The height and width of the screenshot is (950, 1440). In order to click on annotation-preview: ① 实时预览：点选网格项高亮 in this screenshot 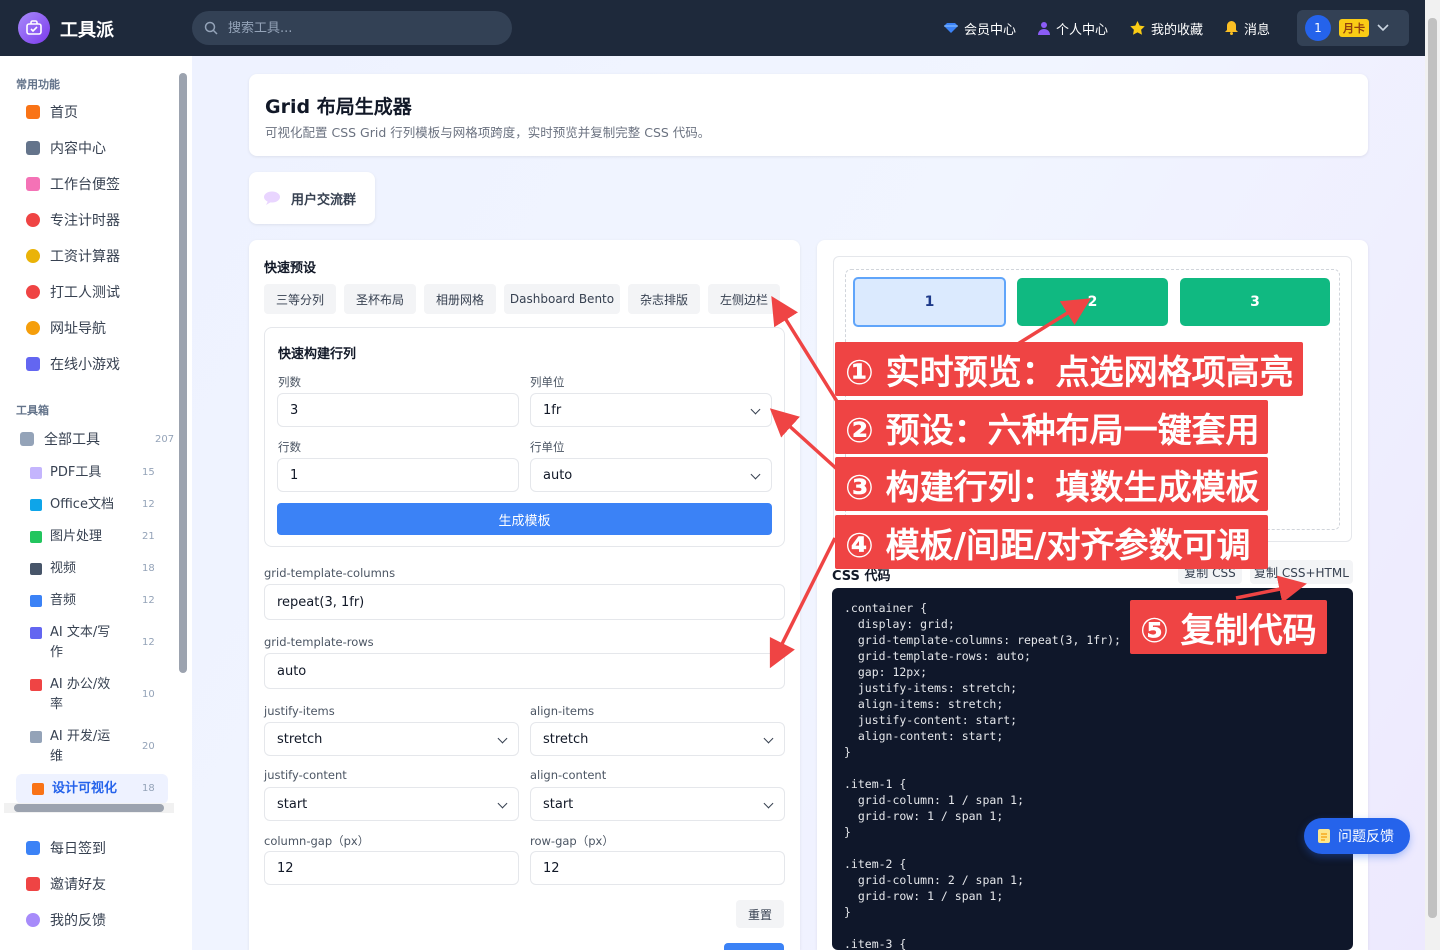, I will do `click(1069, 369)`.